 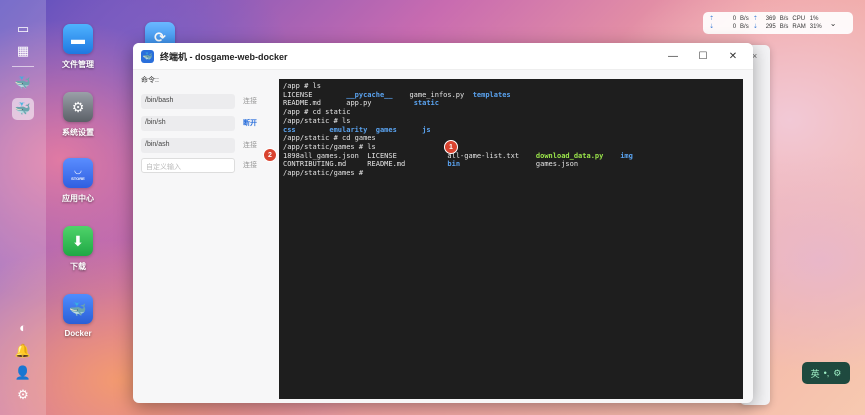 What do you see at coordinates (188, 123) in the screenshot?
I see `shell-path: /bin/sh` at bounding box center [188, 123].